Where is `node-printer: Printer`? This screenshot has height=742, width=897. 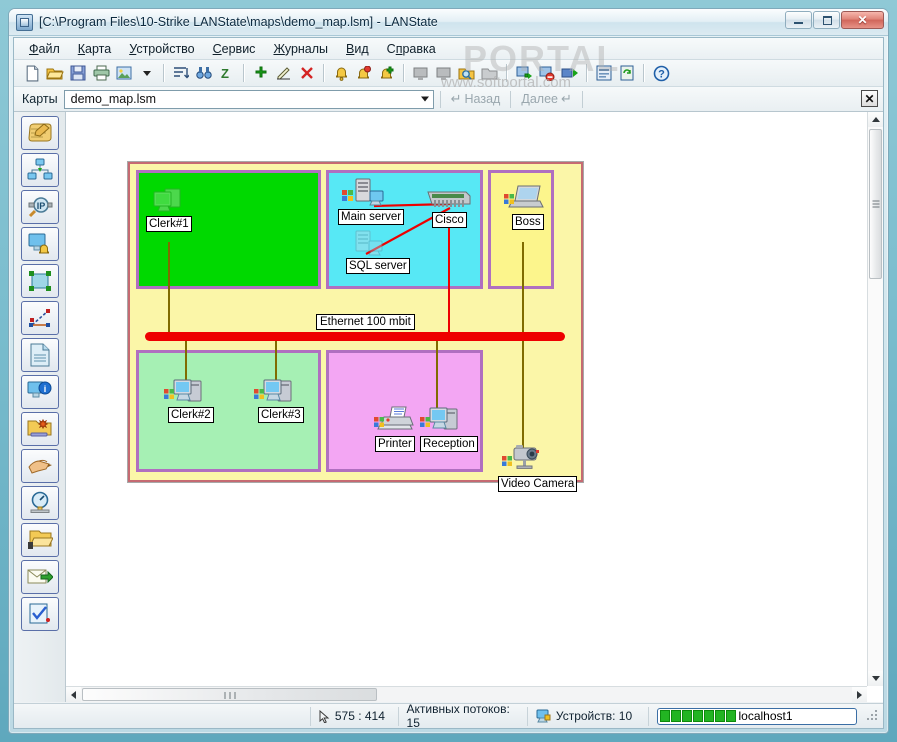
node-printer: Printer is located at coordinates (396, 429).